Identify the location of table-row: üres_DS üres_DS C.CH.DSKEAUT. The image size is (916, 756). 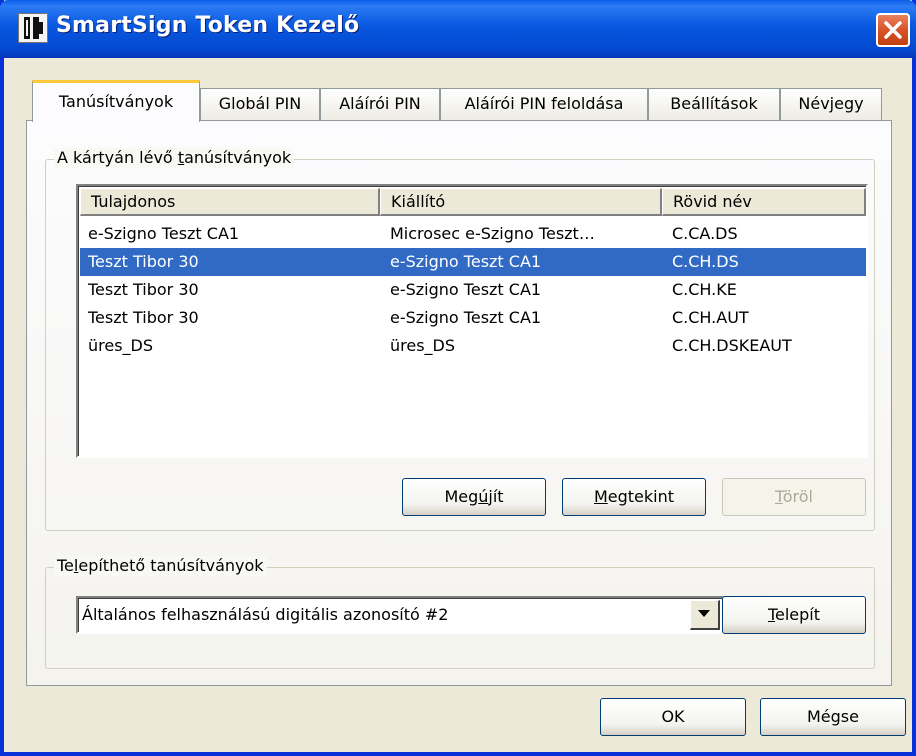
(473, 346).